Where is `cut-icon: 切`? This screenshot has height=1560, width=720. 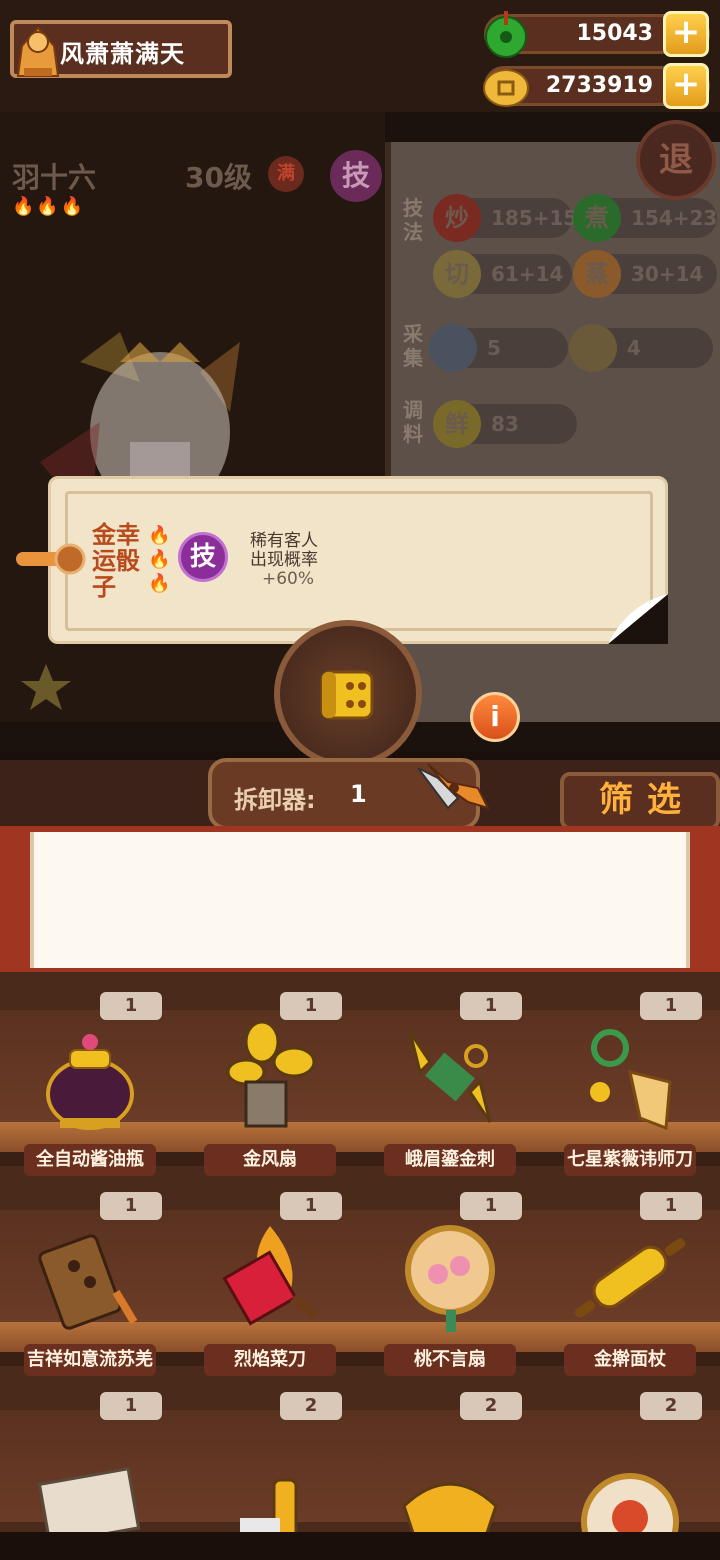
cut-icon: 切 is located at coordinates (457, 274).